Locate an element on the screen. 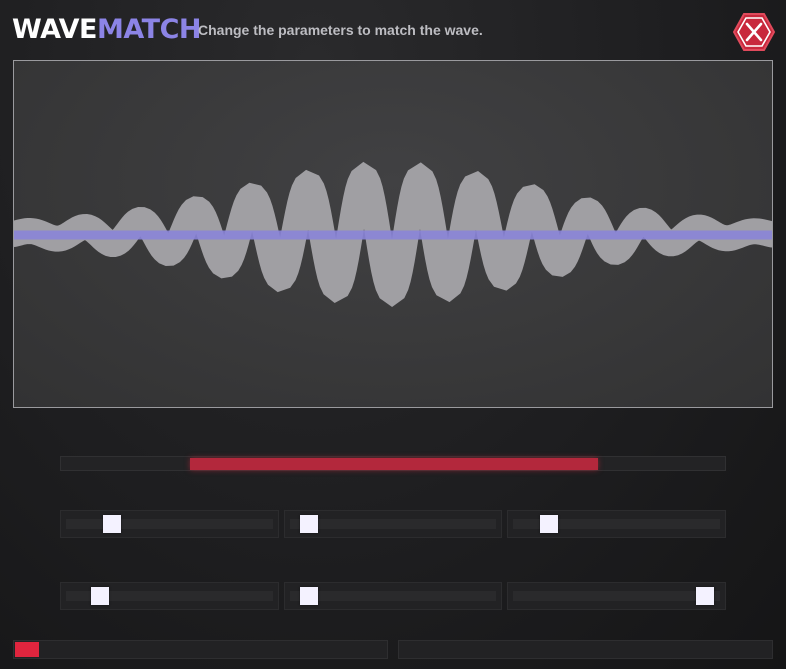  timer-bar is located at coordinates (393, 463).